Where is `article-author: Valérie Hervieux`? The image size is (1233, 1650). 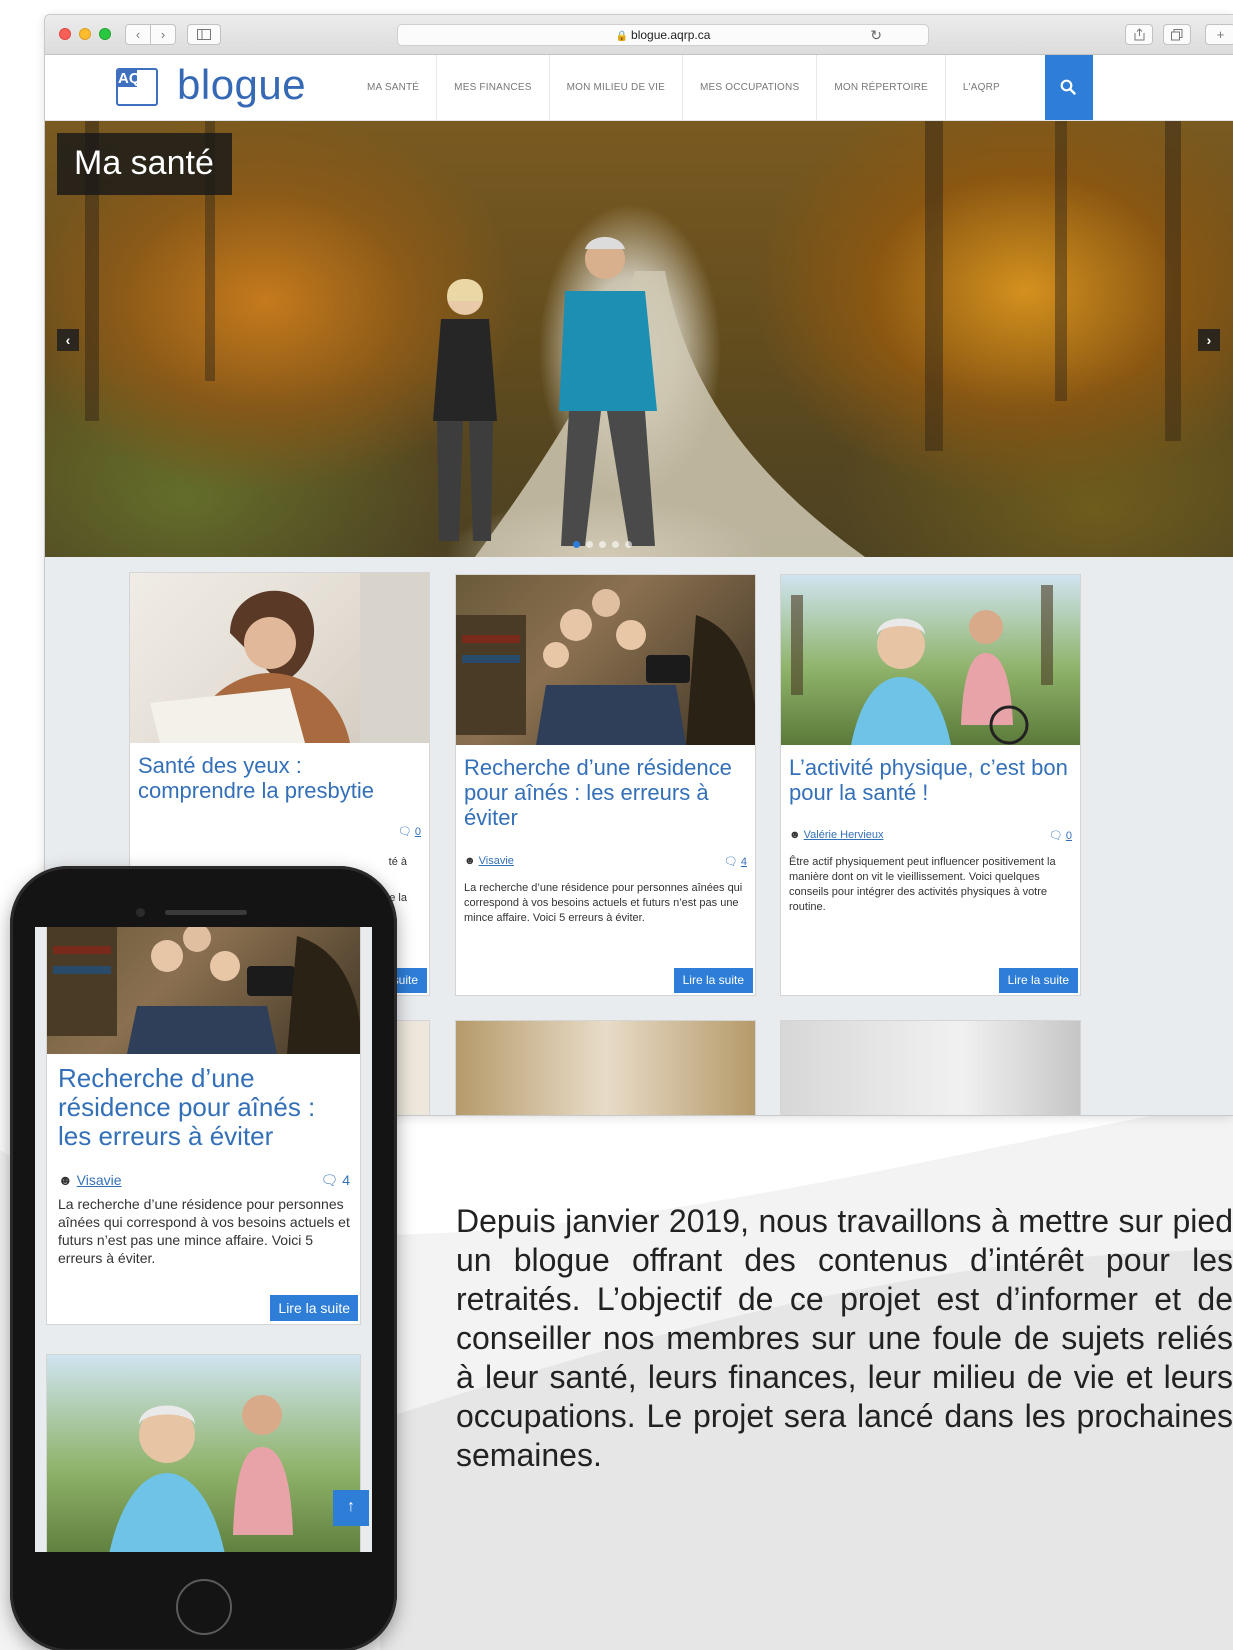
article-author: Valérie Hervieux is located at coordinates (844, 835).